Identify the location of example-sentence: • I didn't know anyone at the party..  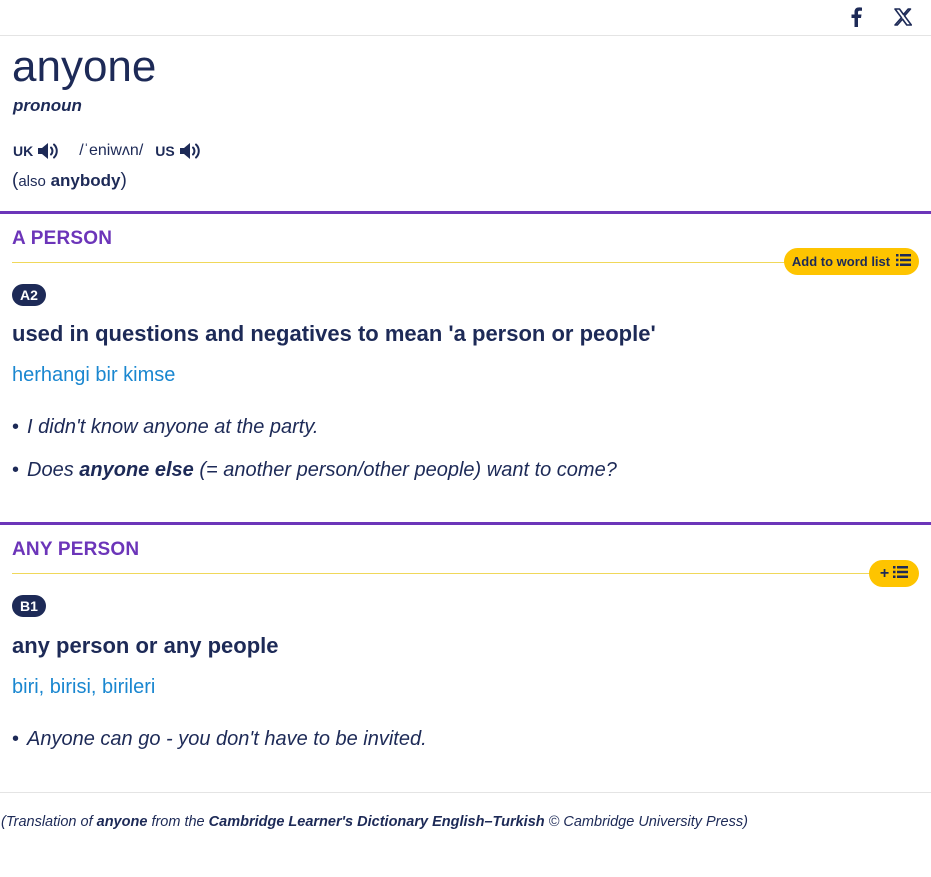
(165, 427).